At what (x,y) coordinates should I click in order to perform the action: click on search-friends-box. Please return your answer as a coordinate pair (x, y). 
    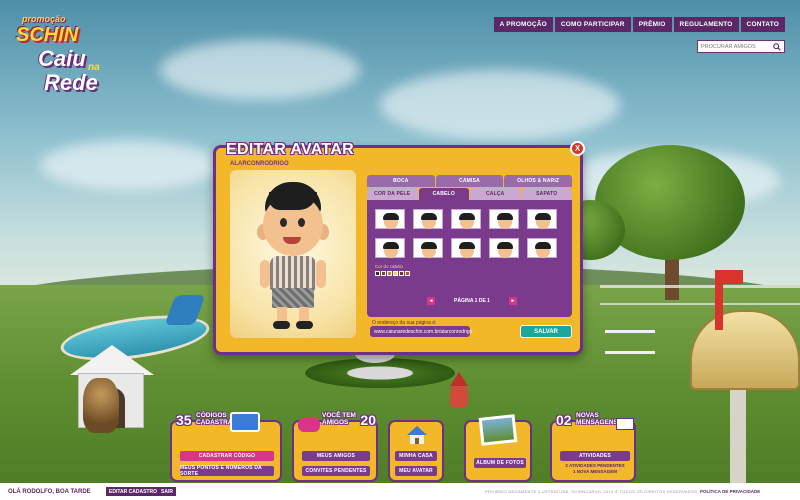
    Looking at the image, I should click on (741, 46).